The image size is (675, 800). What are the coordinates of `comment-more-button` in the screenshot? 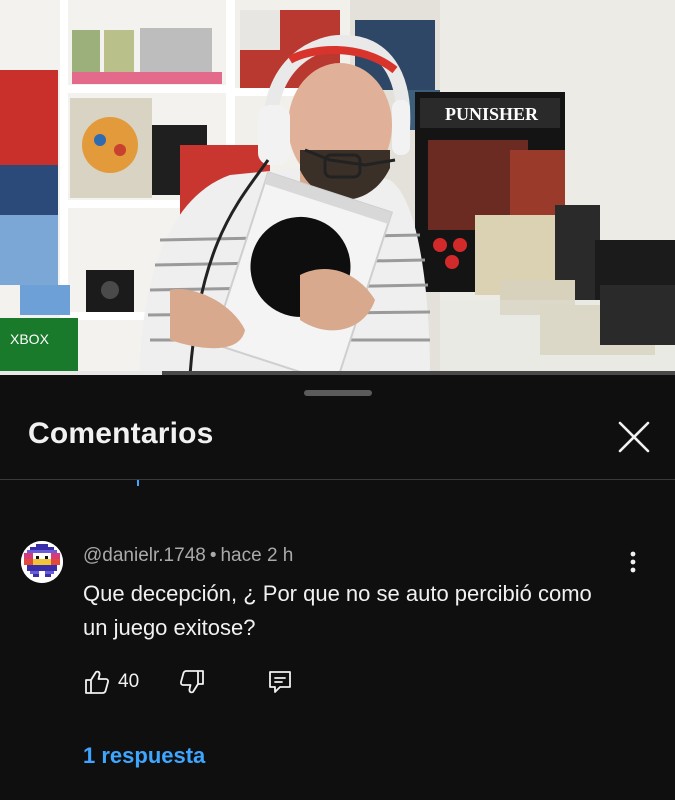 It's located at (633, 562).